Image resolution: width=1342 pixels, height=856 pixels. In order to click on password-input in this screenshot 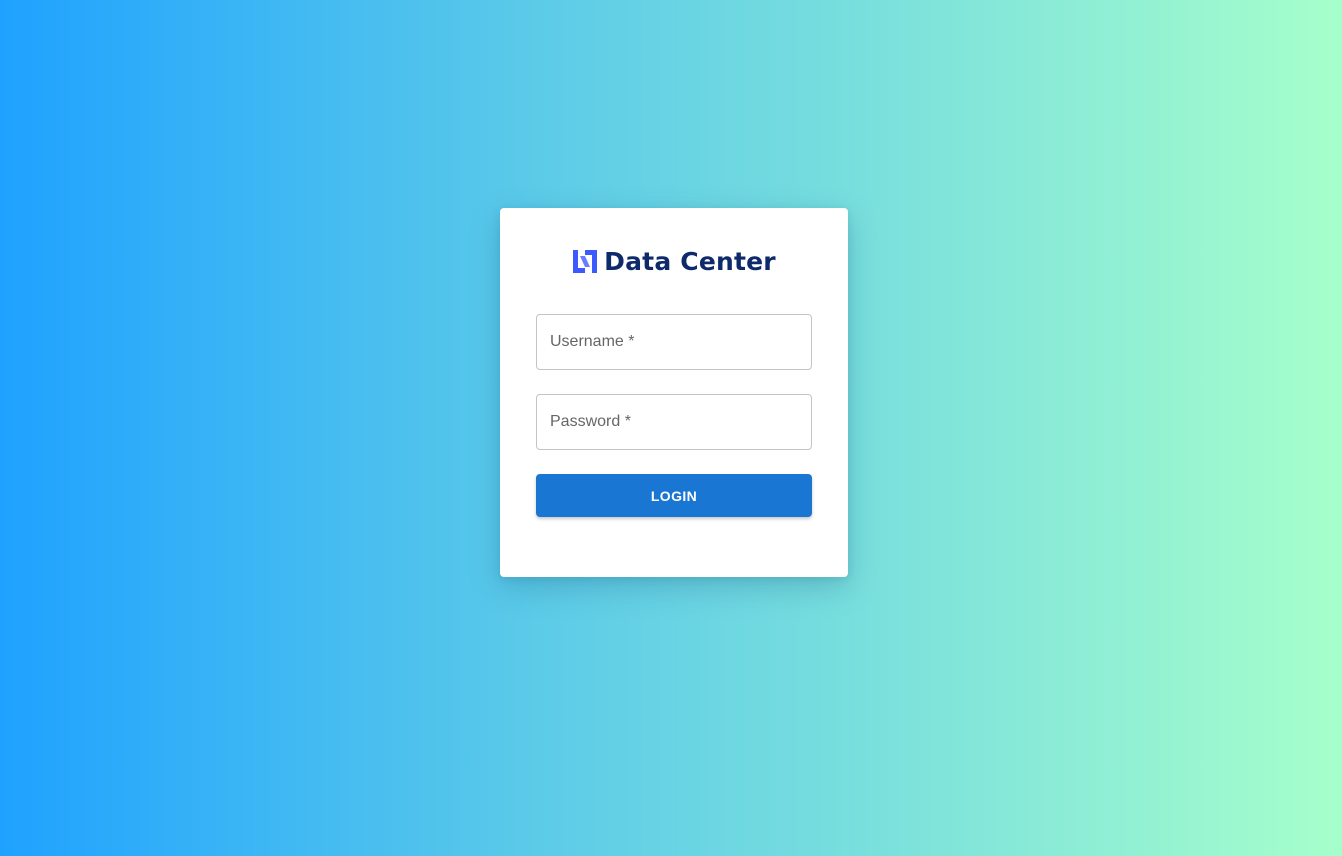, I will do `click(674, 422)`.